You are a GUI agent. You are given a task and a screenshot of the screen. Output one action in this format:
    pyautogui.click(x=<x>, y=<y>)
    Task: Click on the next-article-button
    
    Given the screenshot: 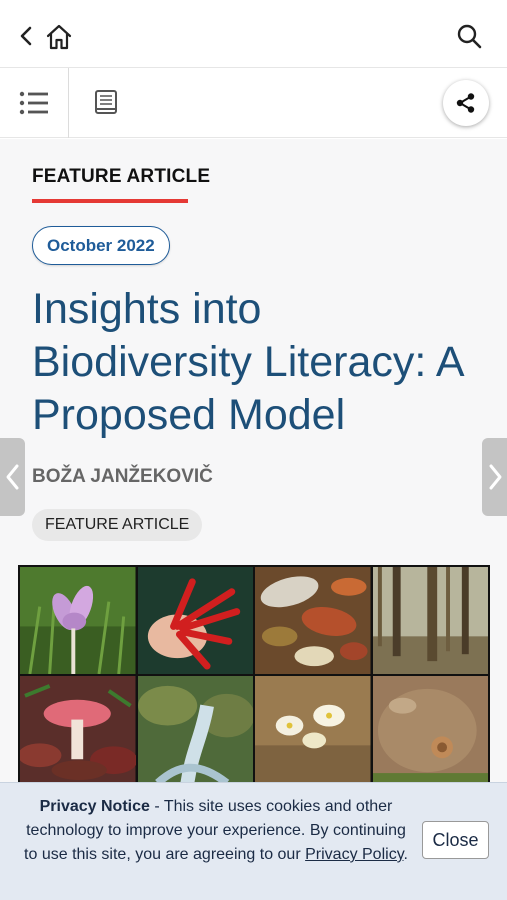 What is the action you would take?
    pyautogui.click(x=494, y=477)
    